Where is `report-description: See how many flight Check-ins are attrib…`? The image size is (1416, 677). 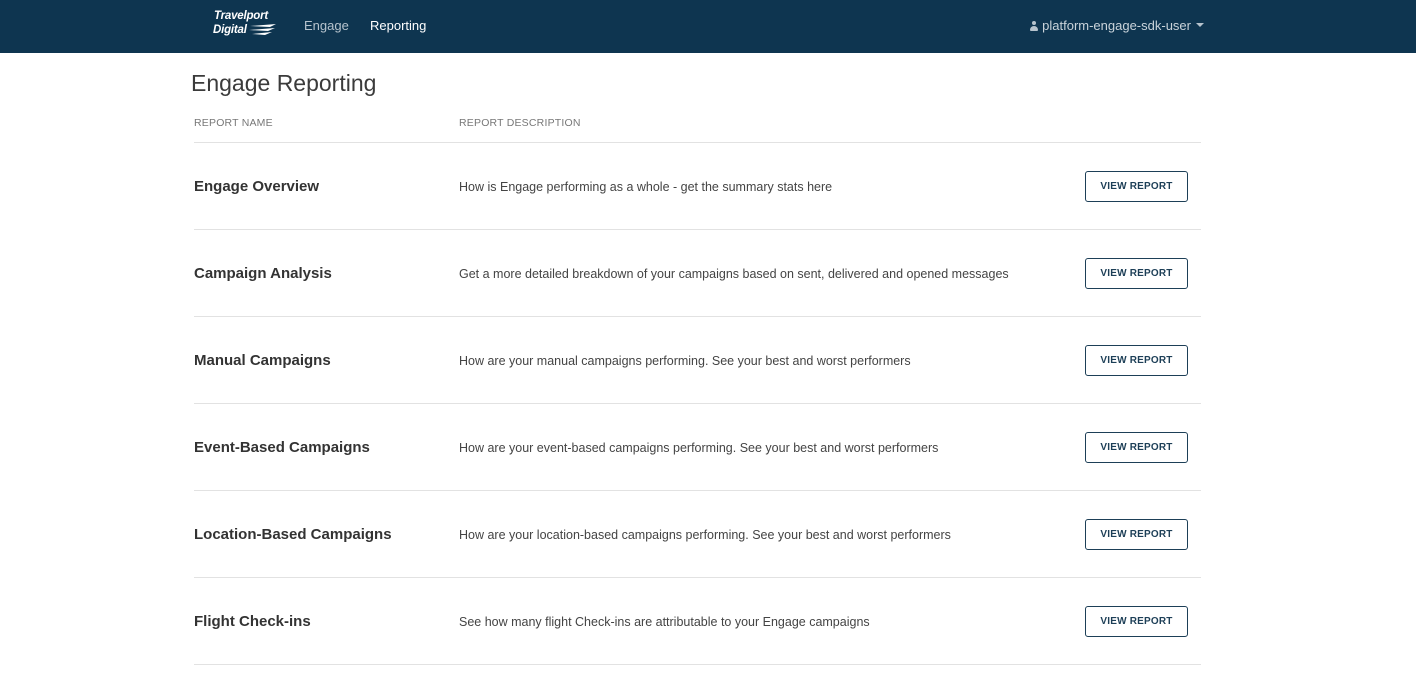
report-description: See how many flight Check-ins are attrib… is located at coordinates (664, 622).